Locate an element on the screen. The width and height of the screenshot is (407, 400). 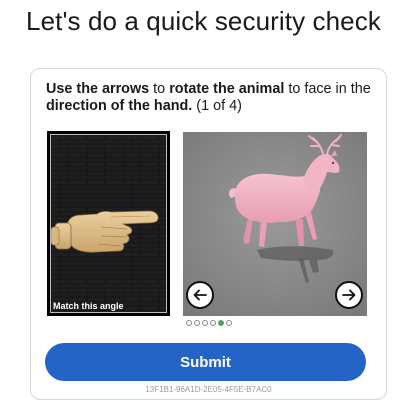
pointing-hand-image is located at coordinates (108, 223).